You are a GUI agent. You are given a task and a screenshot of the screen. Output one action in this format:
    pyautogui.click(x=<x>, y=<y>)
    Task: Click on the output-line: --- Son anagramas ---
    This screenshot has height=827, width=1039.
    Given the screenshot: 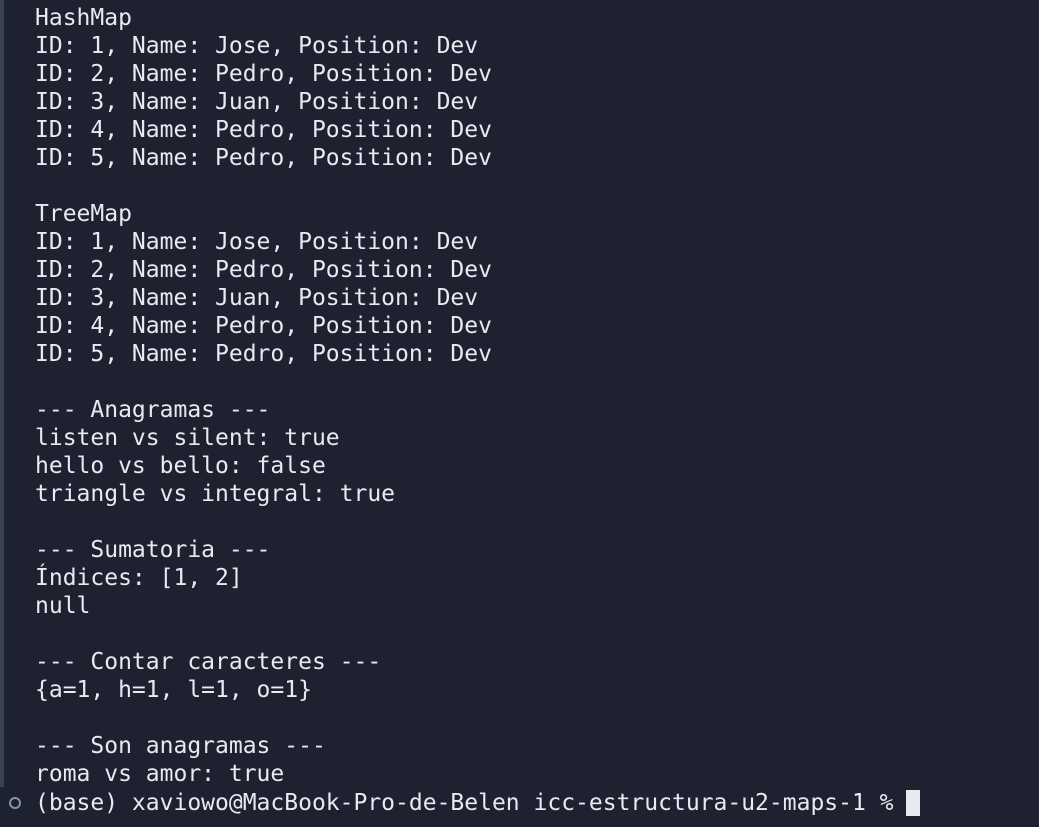 What is the action you would take?
    pyautogui.click(x=180, y=746)
    